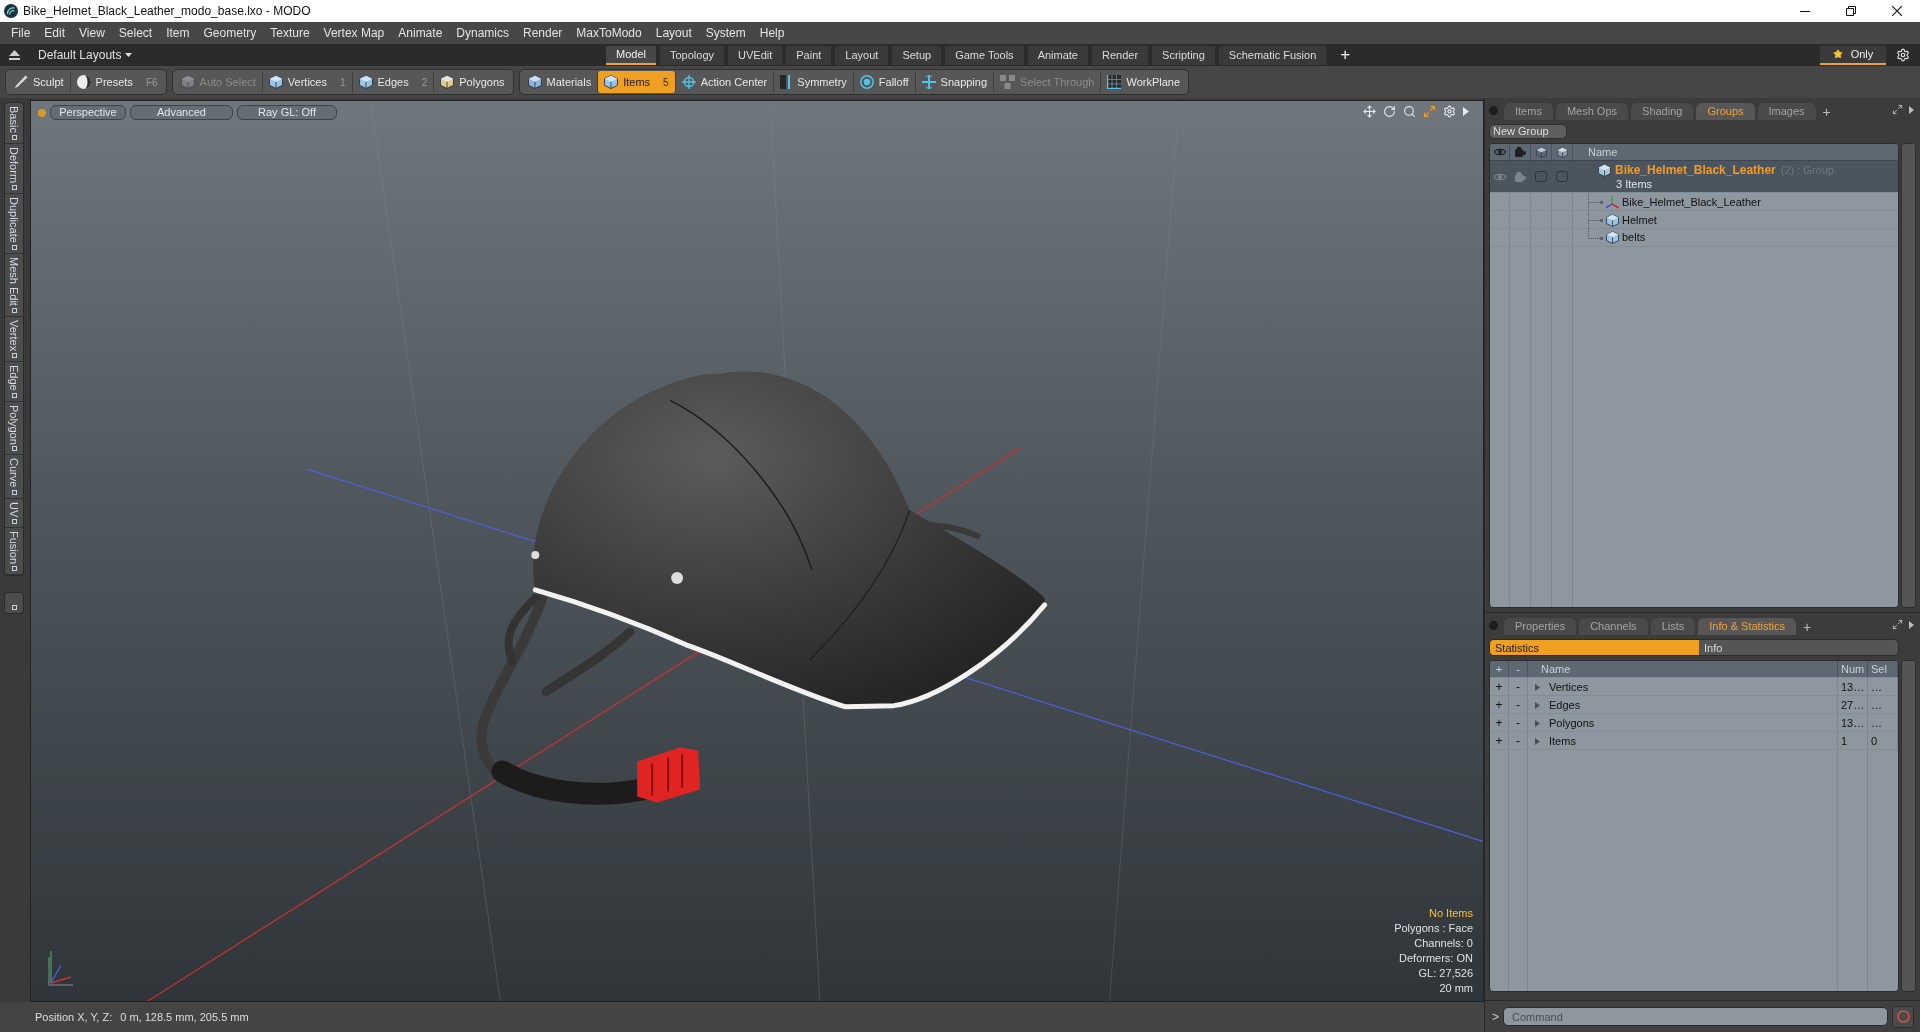  Describe the element at coordinates (14, 552) in the screenshot. I see `side-tab: Fusion` at that location.